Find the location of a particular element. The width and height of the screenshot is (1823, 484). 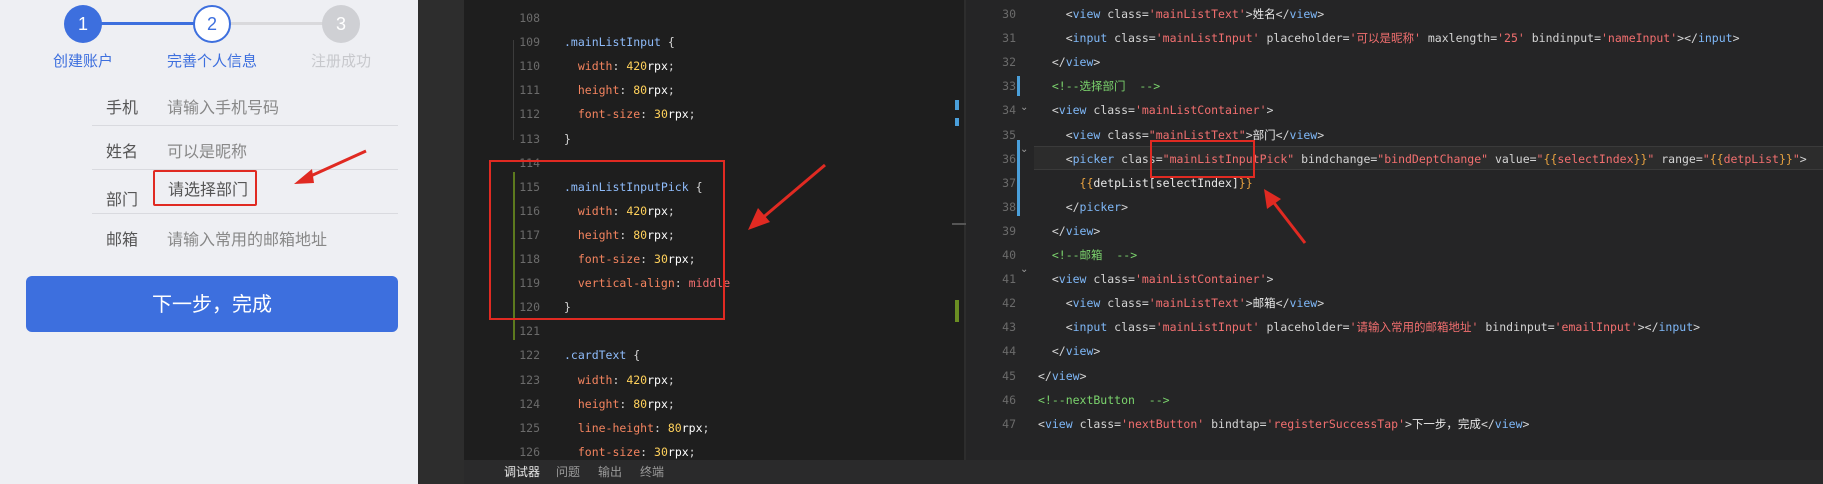

code-token: 部门 is located at coordinates (1264, 134).